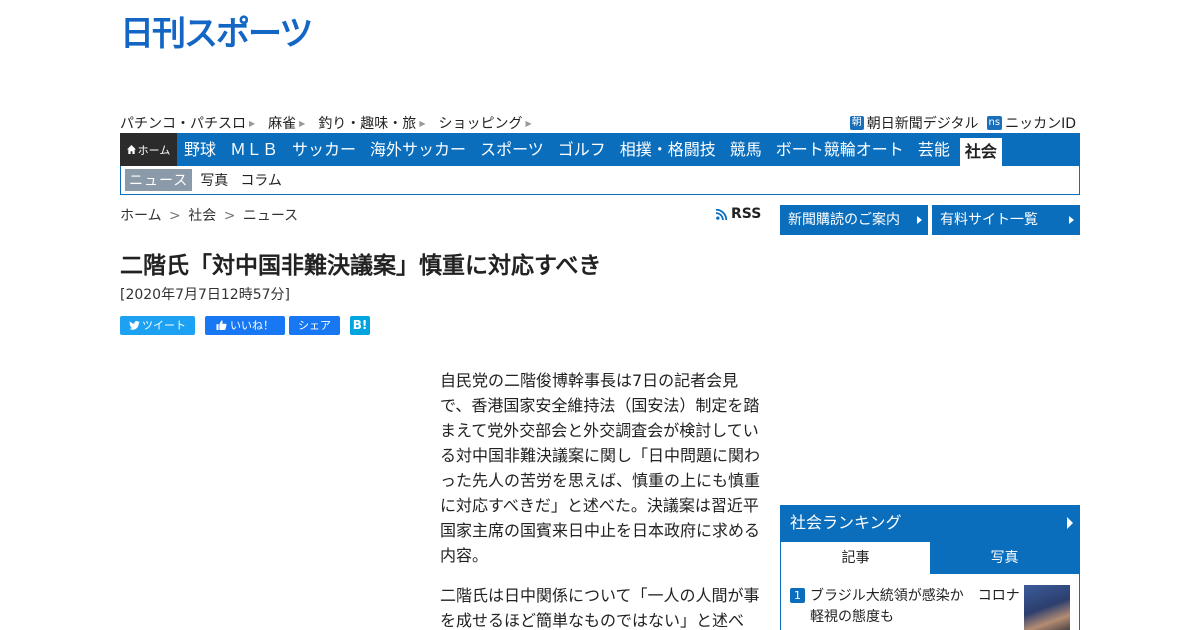 The image size is (1200, 630). I want to click on subnav-news-current: ニュース, so click(159, 180).